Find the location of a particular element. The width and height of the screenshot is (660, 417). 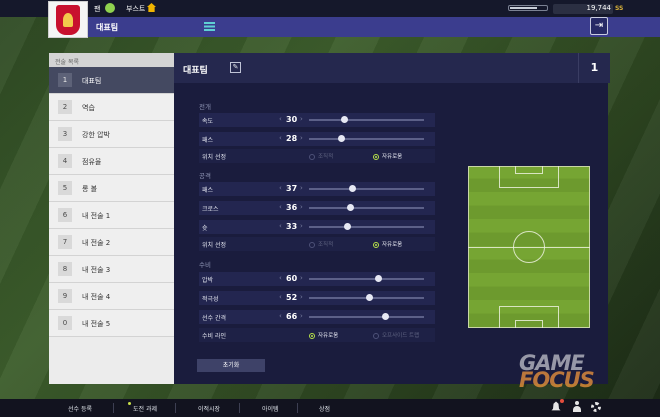

goal-box-top is located at coordinates (529, 170).